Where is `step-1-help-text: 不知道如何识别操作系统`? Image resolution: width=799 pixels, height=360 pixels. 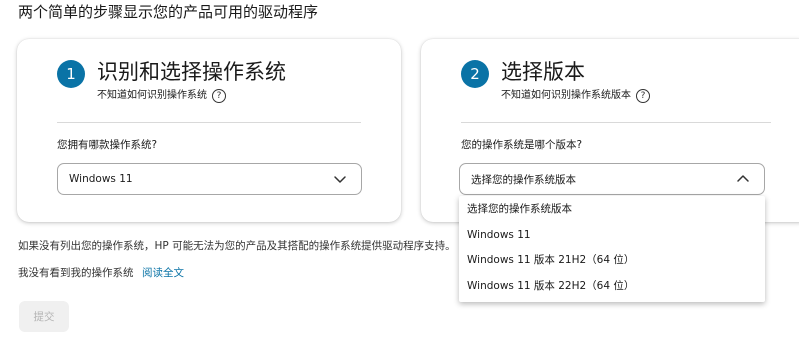 step-1-help-text: 不知道如何识别操作系统 is located at coordinates (152, 95).